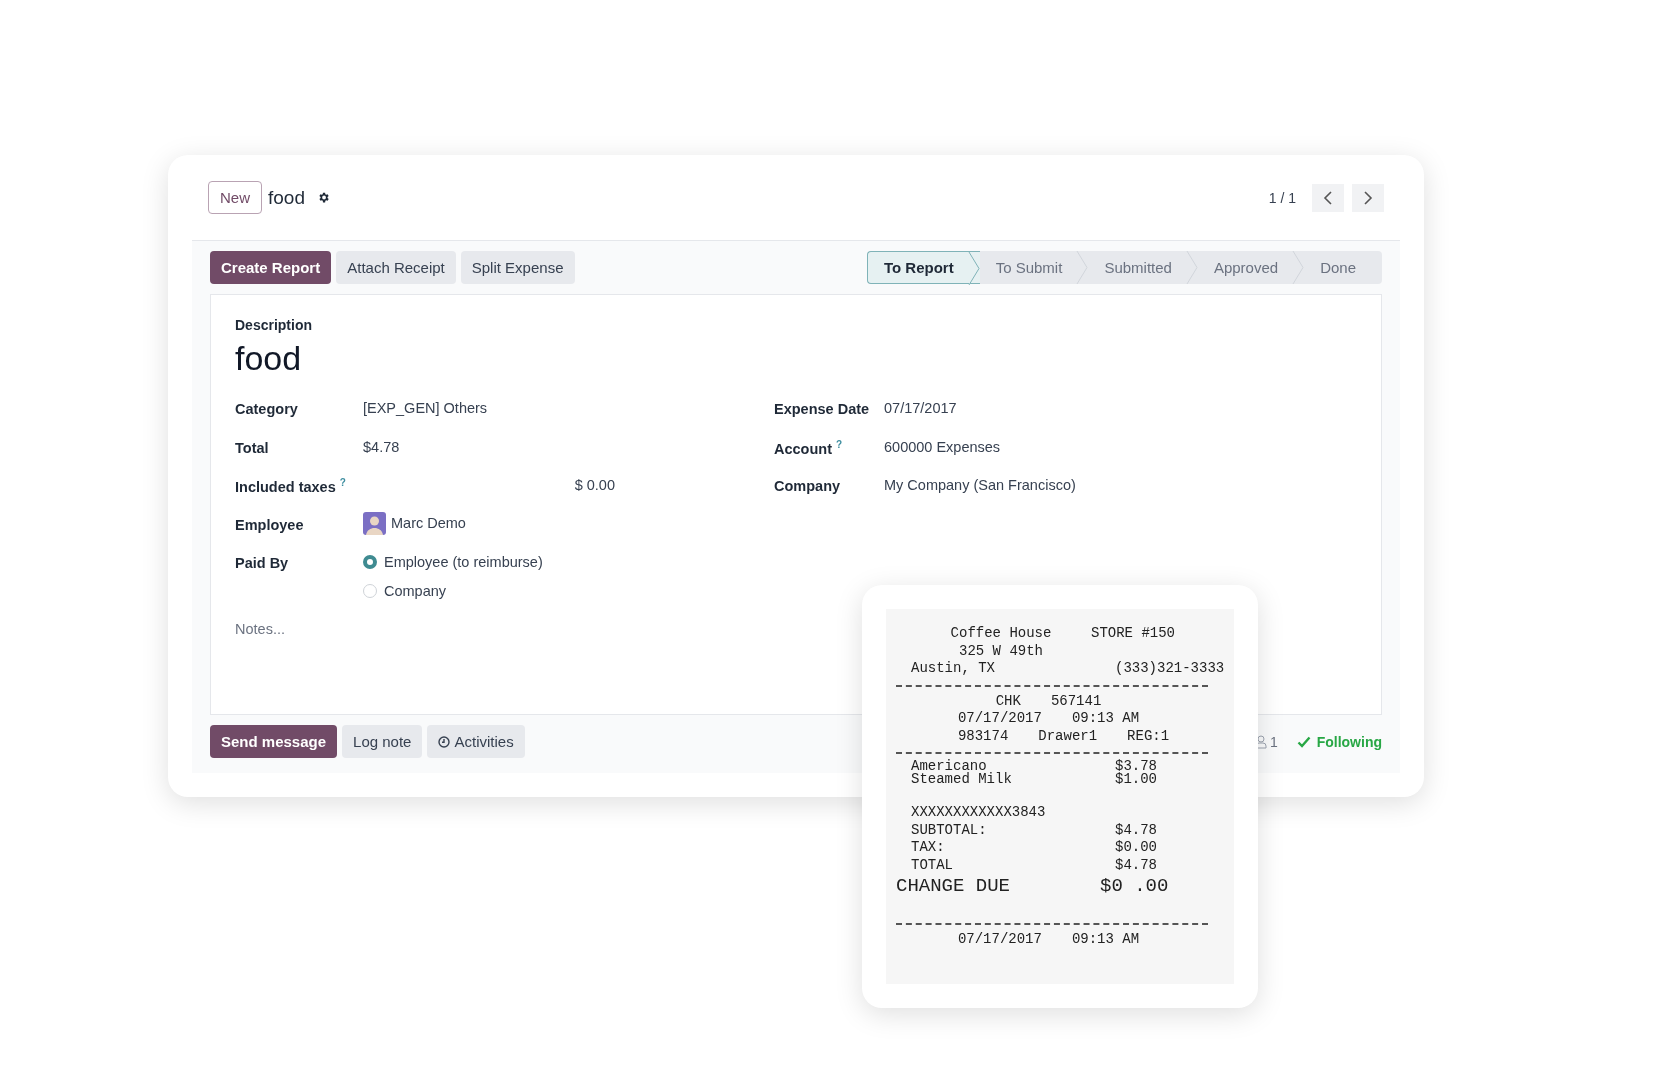  Describe the element at coordinates (923, 267) in the screenshot. I see `status-step: To Report` at that location.